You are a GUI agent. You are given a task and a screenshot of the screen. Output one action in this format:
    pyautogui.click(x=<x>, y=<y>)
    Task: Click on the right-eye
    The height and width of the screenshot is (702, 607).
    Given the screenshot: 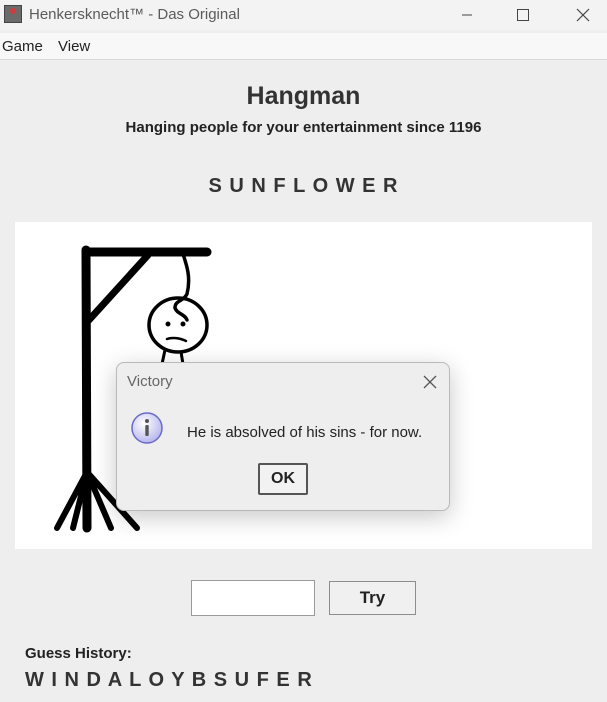 What is the action you would take?
    pyautogui.click(x=183, y=324)
    